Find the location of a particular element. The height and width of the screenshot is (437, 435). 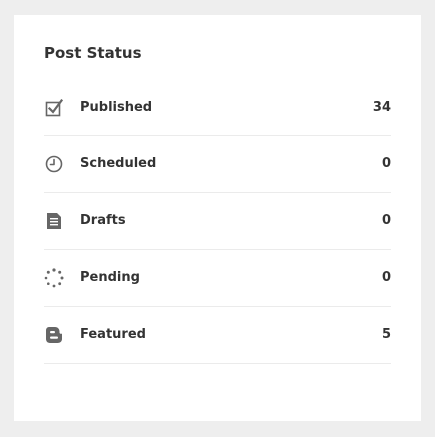

status-row-featured: Featured 5 is located at coordinates (217, 335).